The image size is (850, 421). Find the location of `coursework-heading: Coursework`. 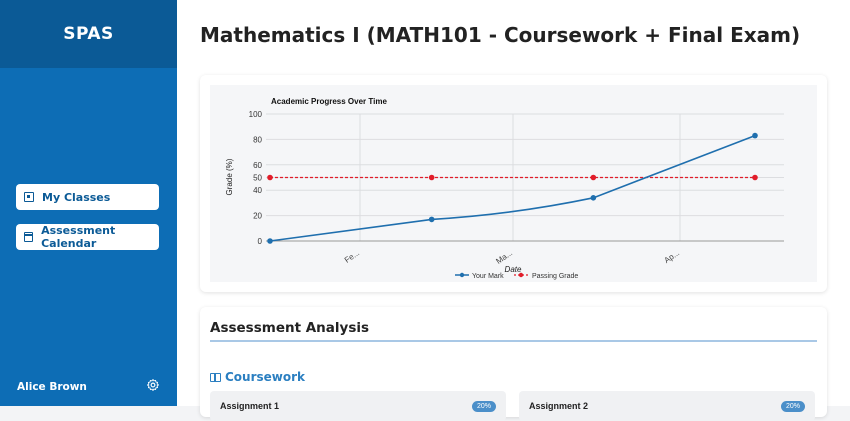

coursework-heading: Coursework is located at coordinates (257, 377).